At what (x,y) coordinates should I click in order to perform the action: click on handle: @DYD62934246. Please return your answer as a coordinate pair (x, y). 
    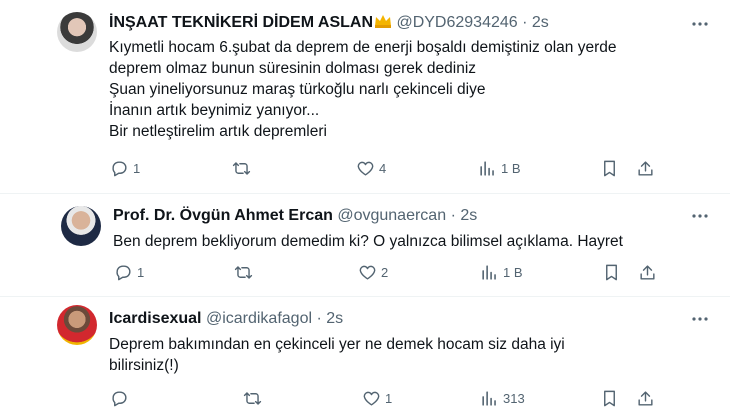
    Looking at the image, I should click on (456, 22).